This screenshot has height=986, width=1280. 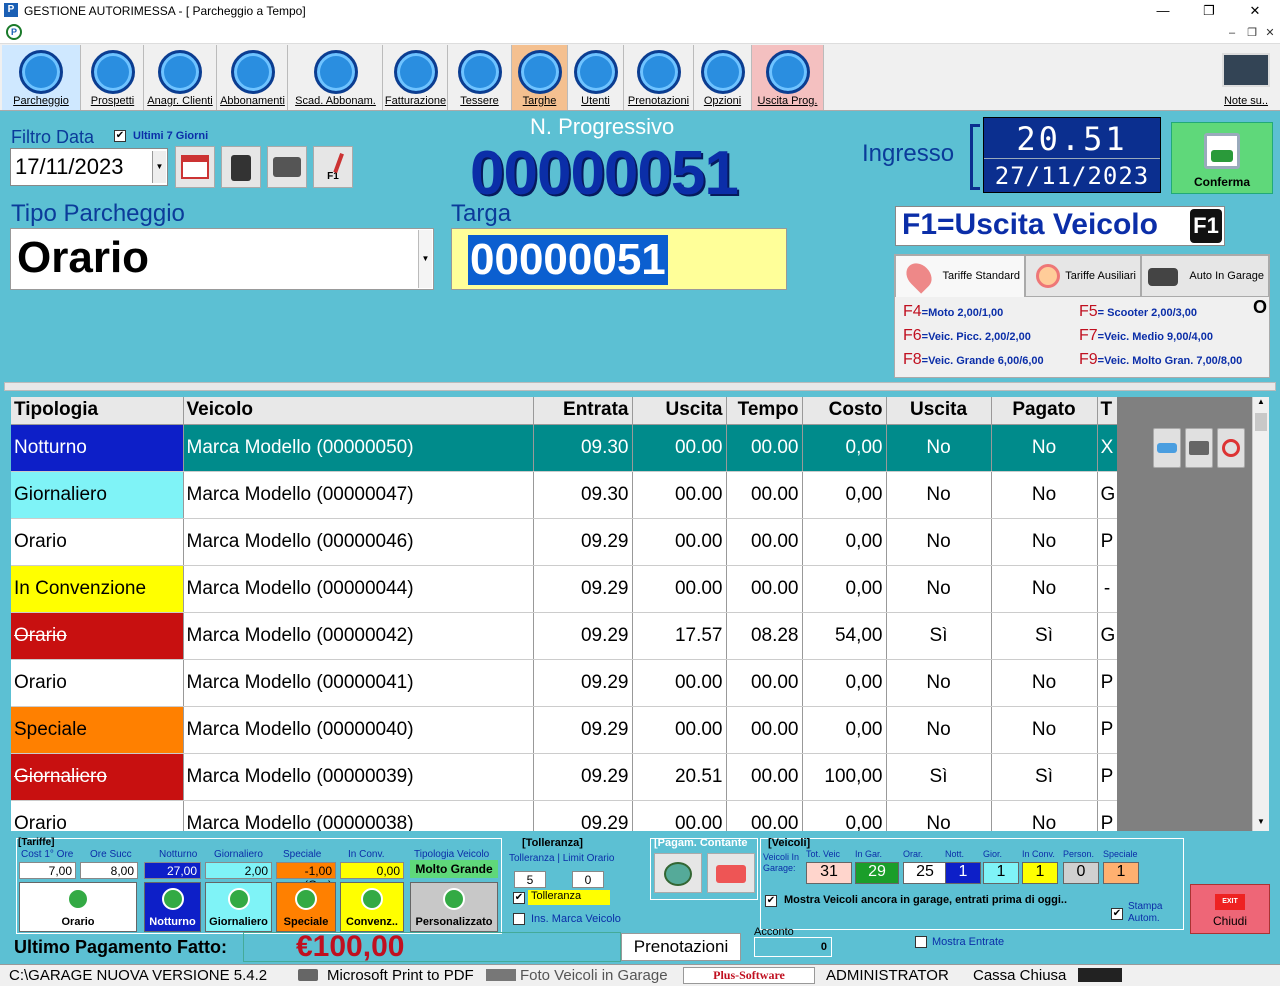 I want to click on speciale-input: -1,00 (Ora), so click(x=306, y=877).